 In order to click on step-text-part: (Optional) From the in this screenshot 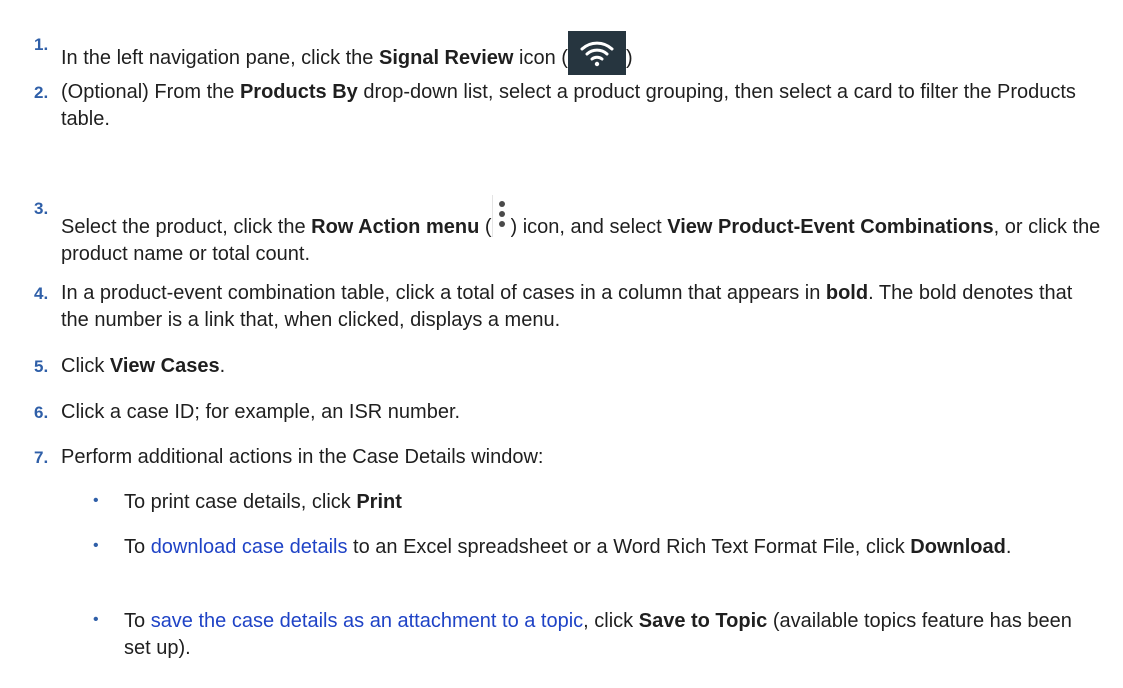, I will do `click(150, 92)`.